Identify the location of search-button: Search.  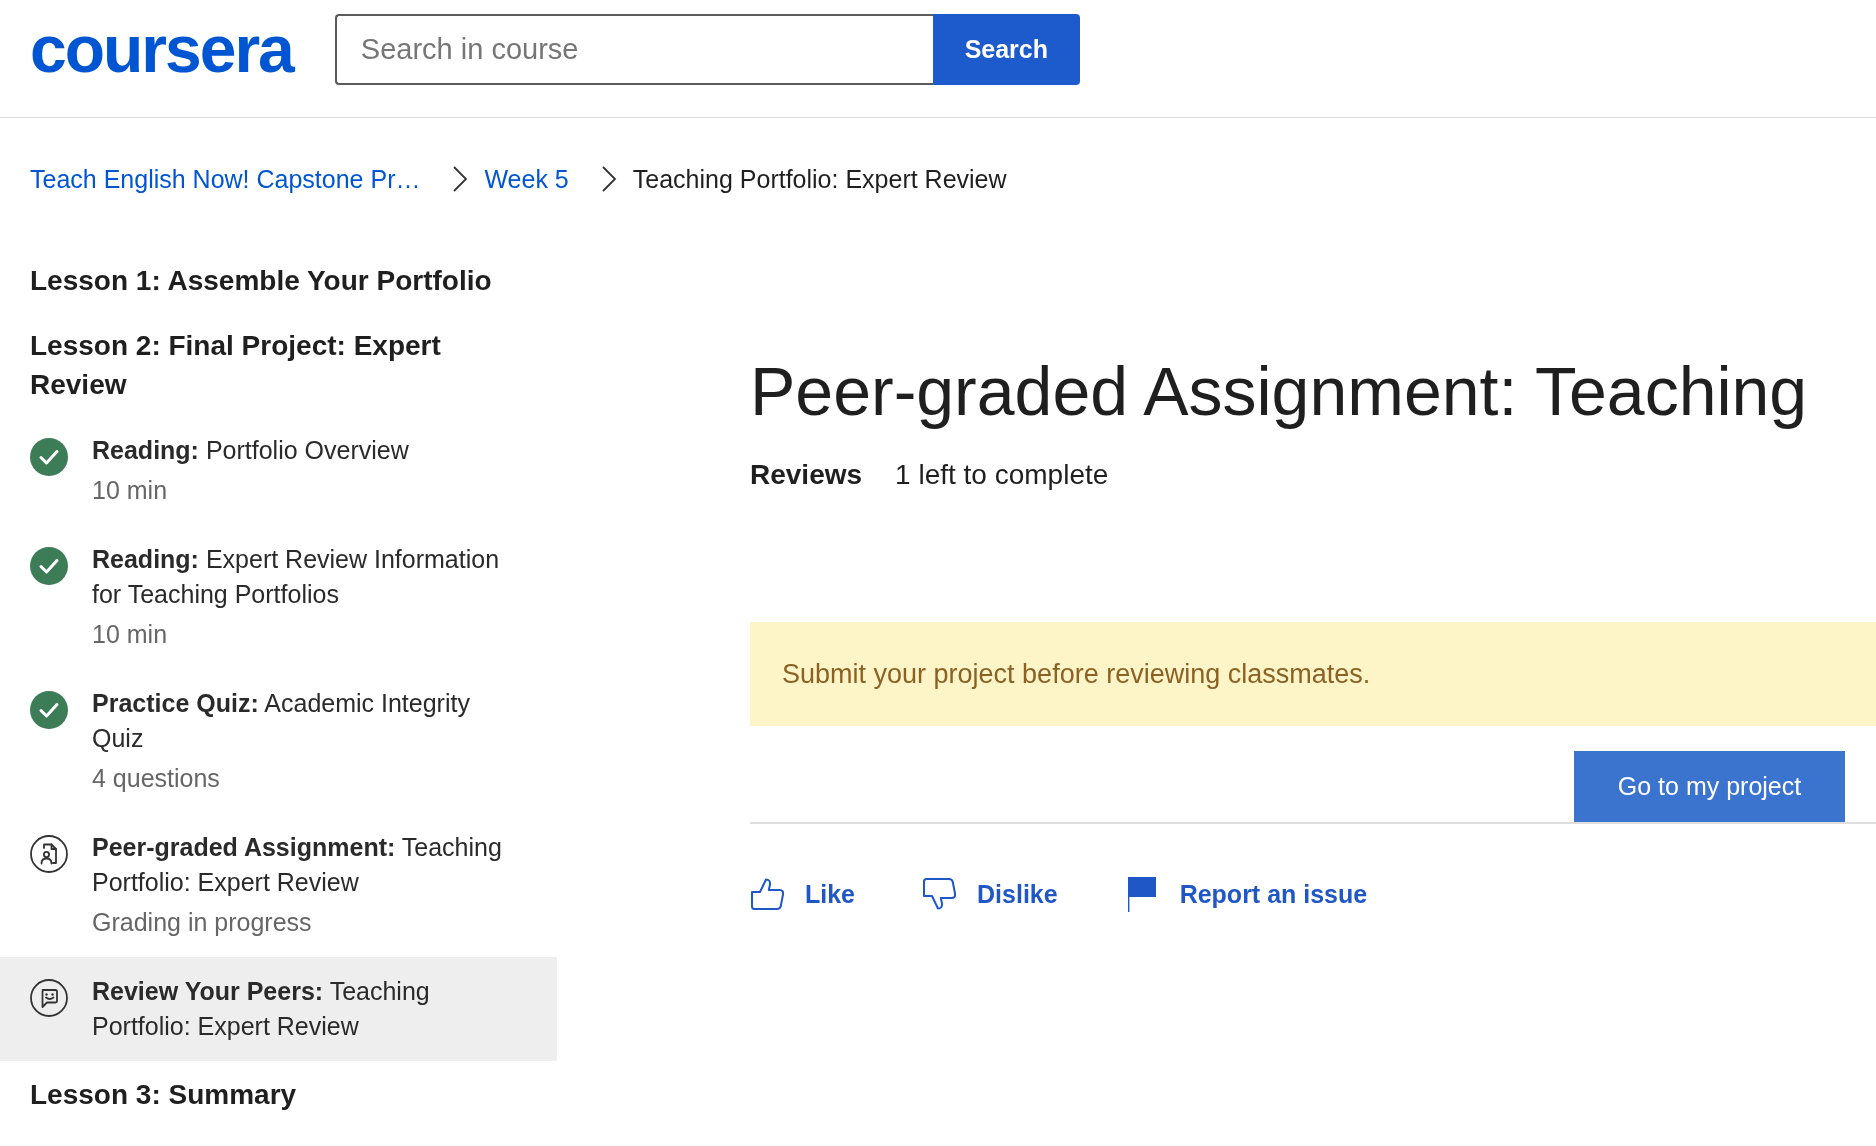
(1006, 49).